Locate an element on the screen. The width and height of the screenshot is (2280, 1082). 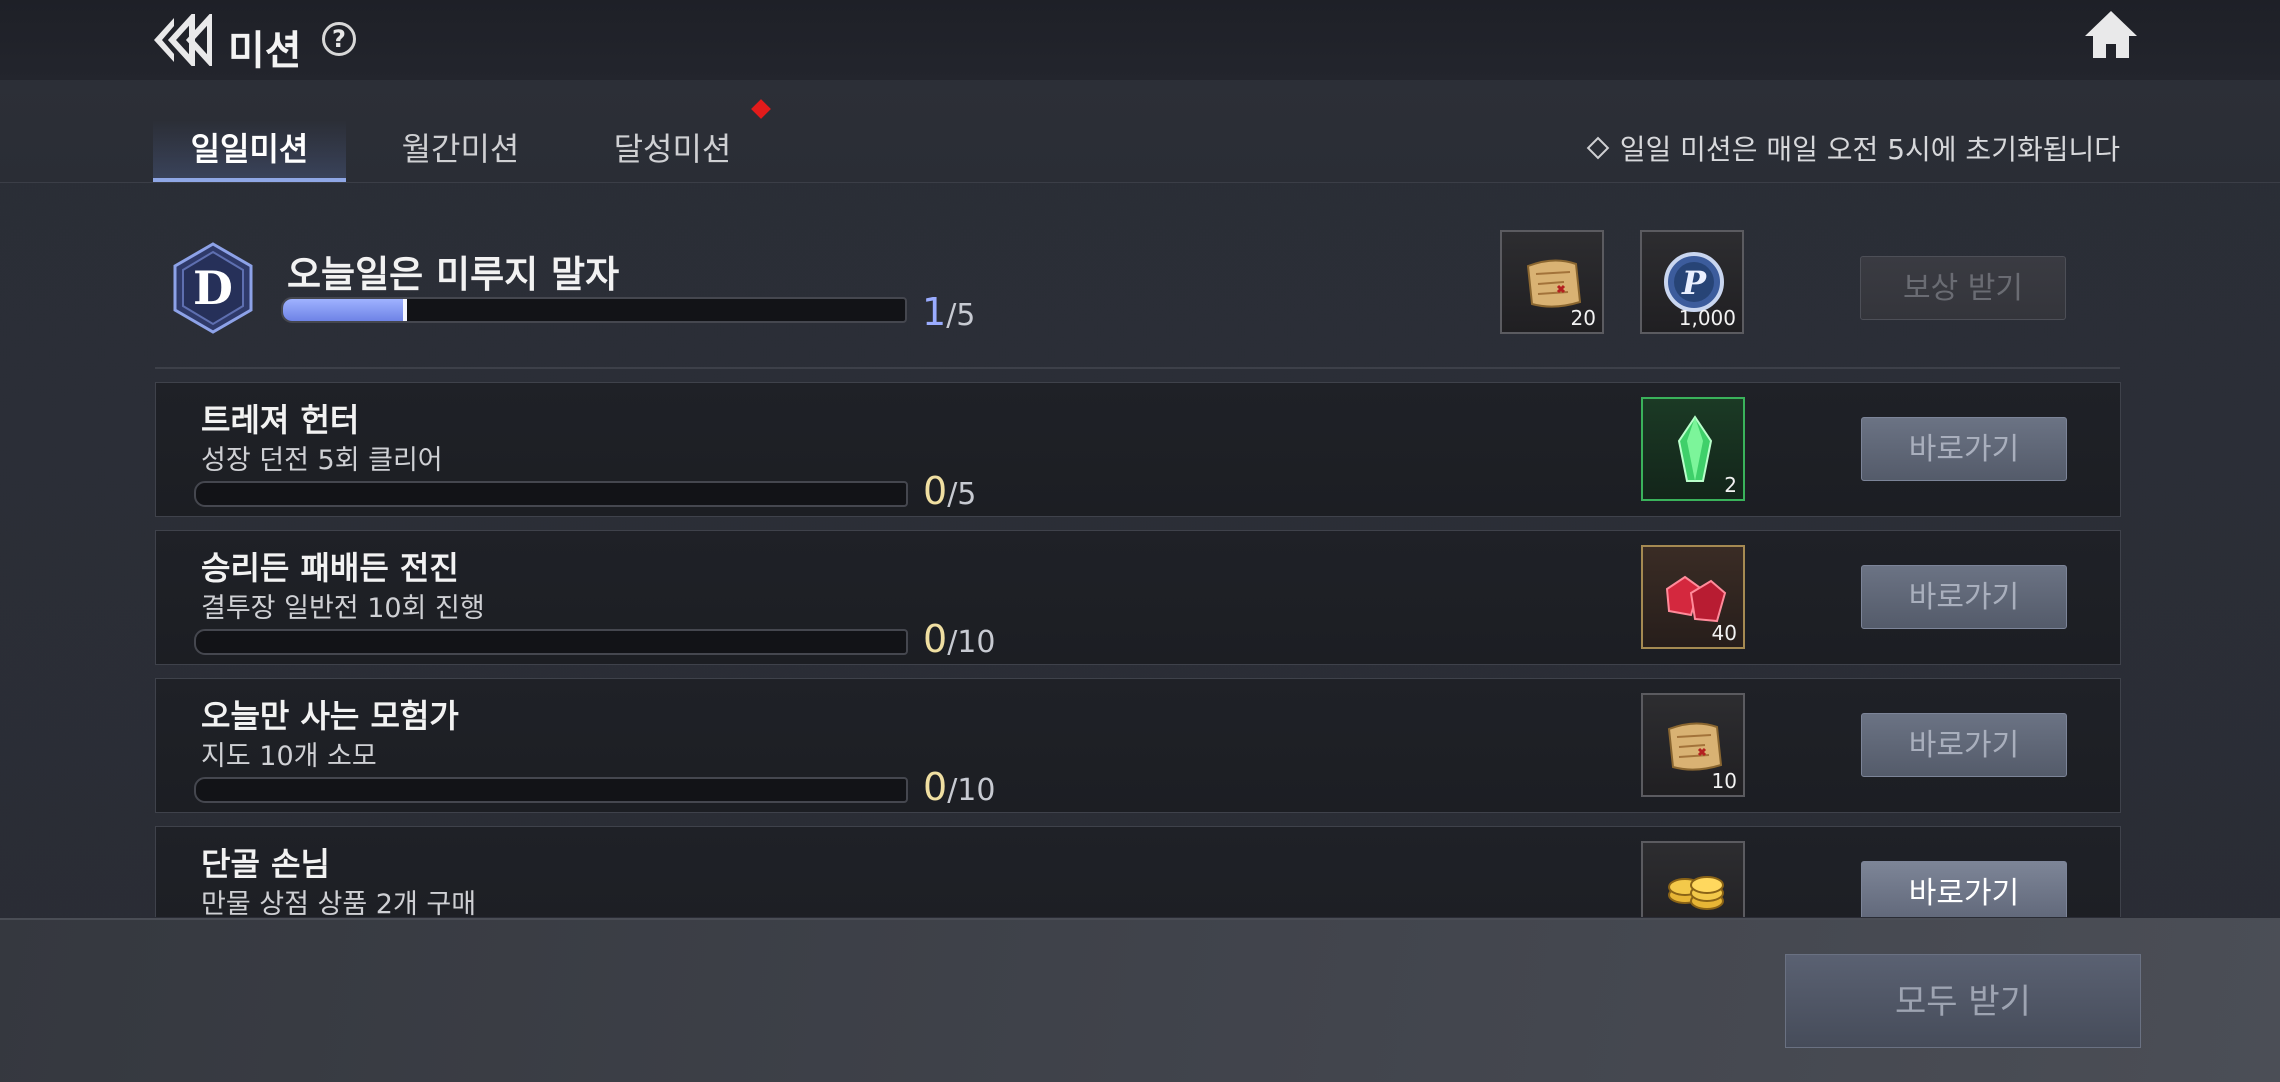
svg-text: P is located at coordinates (1694, 283).